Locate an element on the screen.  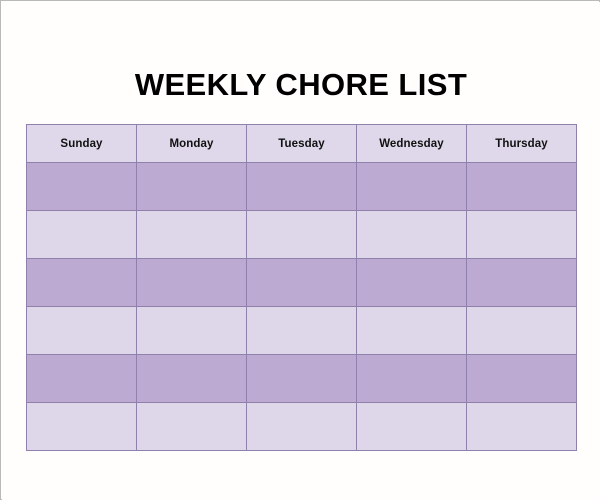
column-header-thursday: Thursday is located at coordinates (521, 143).